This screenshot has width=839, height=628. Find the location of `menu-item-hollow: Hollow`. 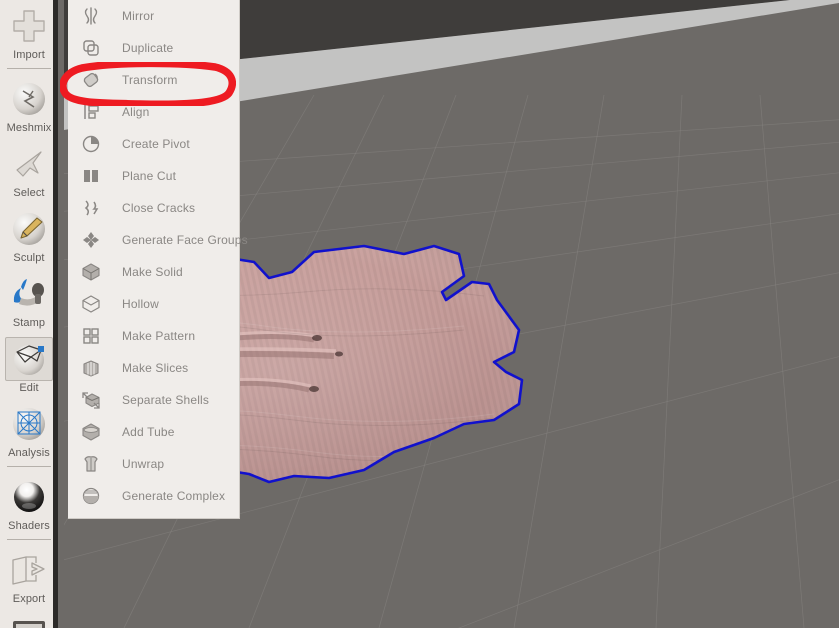

menu-item-hollow: Hollow is located at coordinates (153, 304).